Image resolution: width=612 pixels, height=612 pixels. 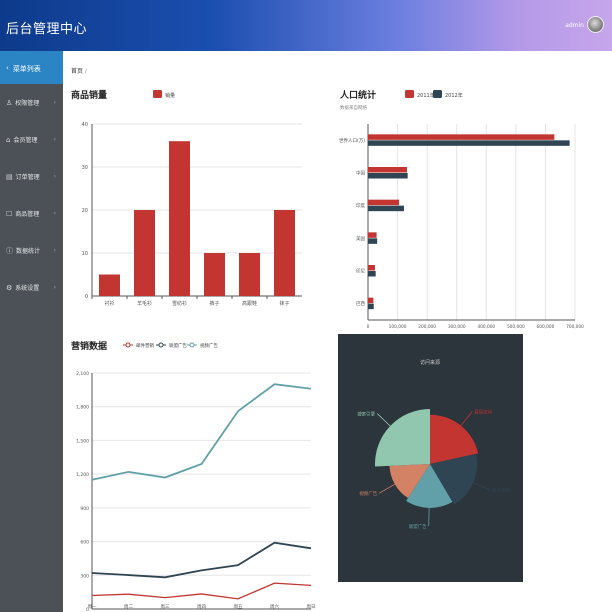 What do you see at coordinates (426, 95) in the screenshot?
I see `legend-label: 2011年` at bounding box center [426, 95].